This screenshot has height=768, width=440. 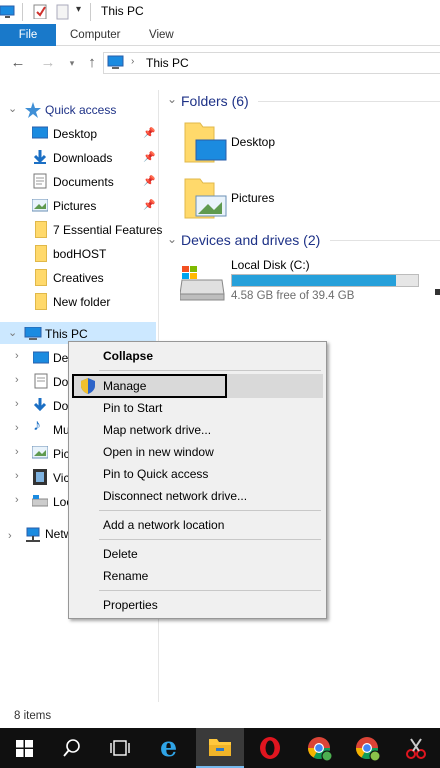 What do you see at coordinates (72, 63) in the screenshot?
I see `recent-locations-chevron-icon: ▾` at bounding box center [72, 63].